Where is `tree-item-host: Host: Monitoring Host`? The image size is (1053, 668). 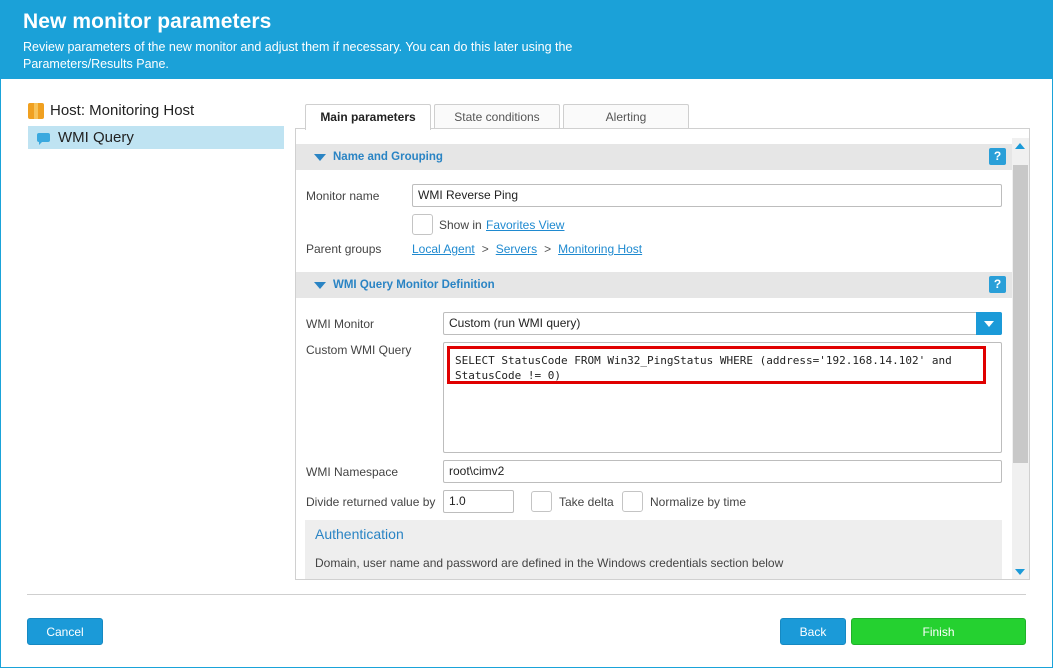 tree-item-host: Host: Monitoring Host is located at coordinates (156, 110).